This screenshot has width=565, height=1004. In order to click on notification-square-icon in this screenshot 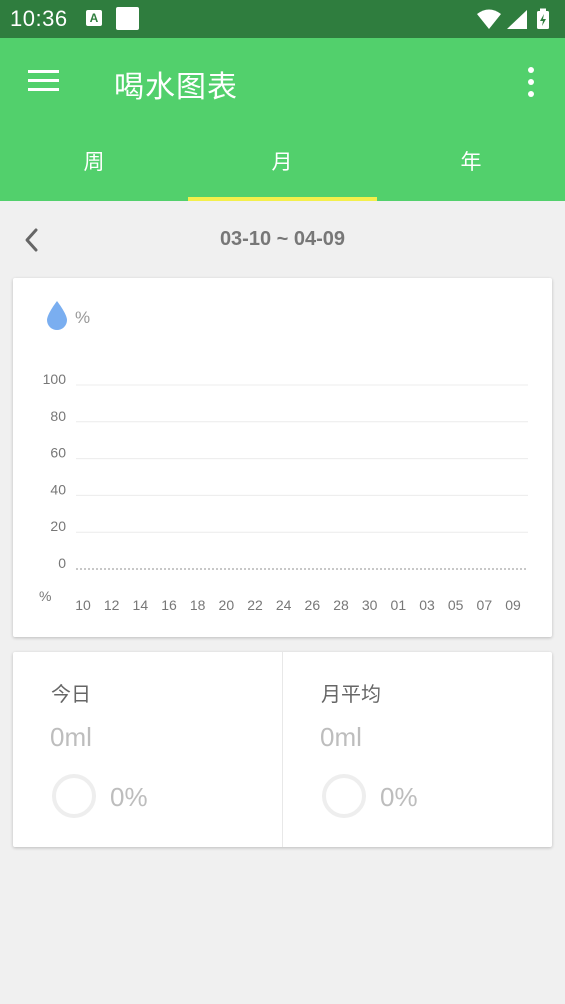, I will do `click(127, 18)`.